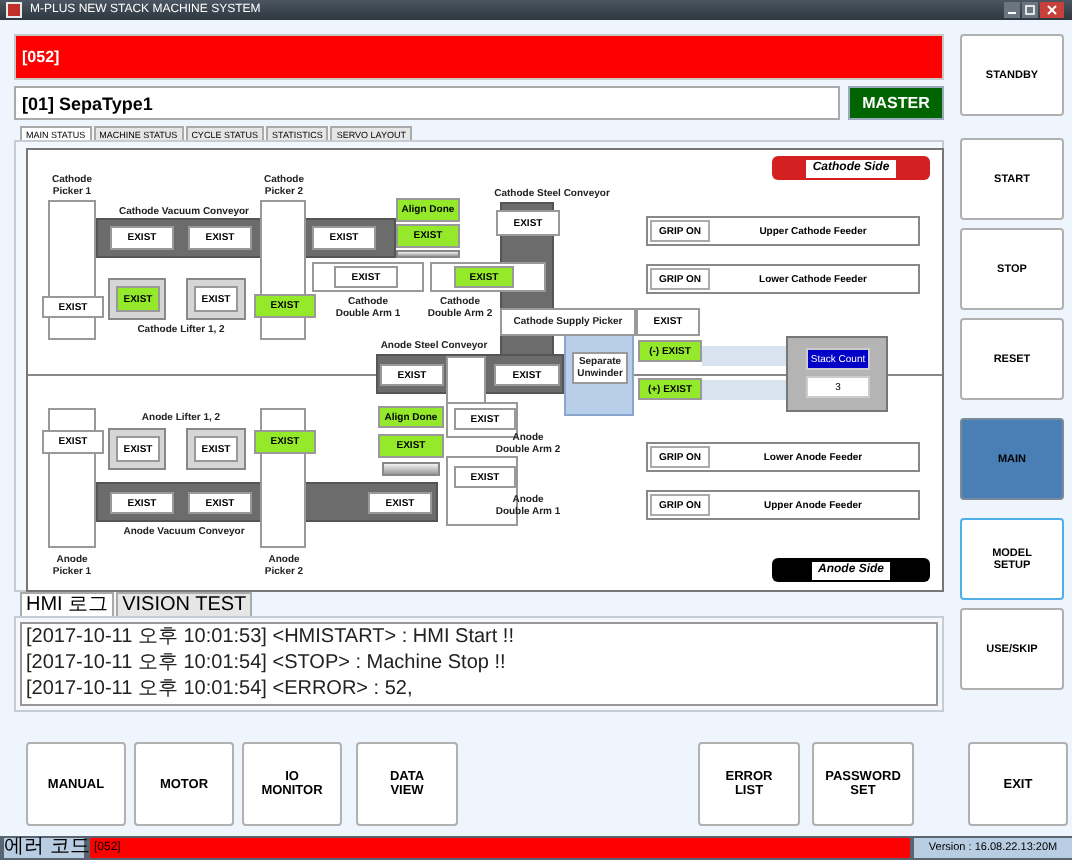  What do you see at coordinates (427, 103) in the screenshot?
I see `model-field: [01] SepaType1` at bounding box center [427, 103].